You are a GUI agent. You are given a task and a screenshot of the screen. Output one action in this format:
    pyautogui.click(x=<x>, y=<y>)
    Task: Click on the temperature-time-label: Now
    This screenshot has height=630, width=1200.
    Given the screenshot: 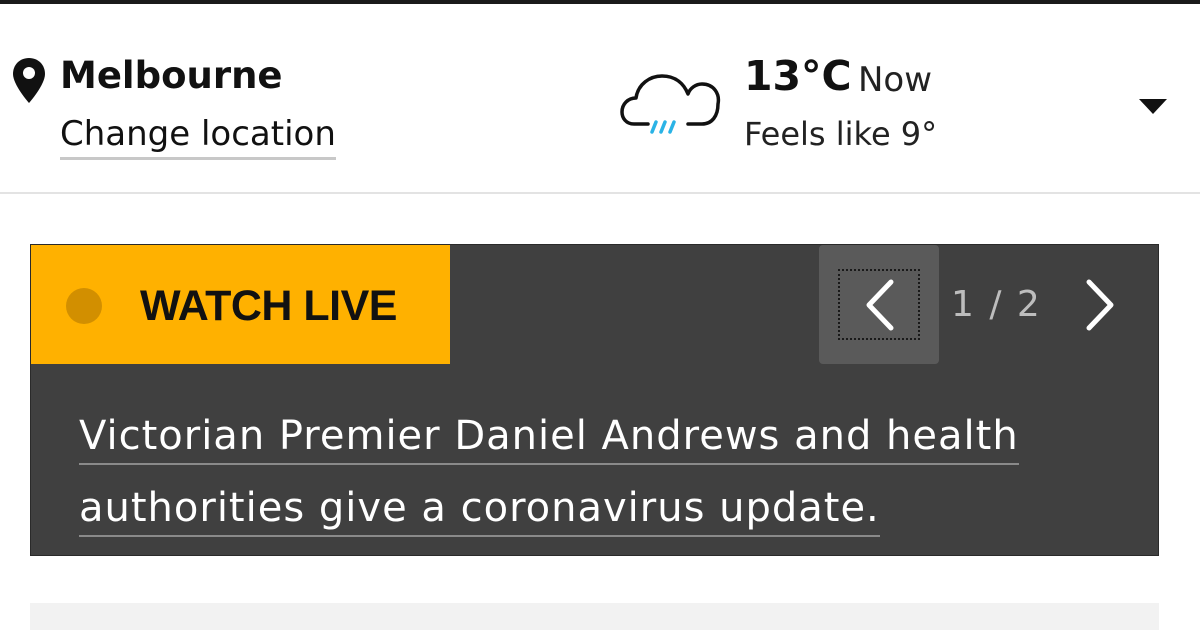 What is the action you would take?
    pyautogui.click(x=895, y=80)
    